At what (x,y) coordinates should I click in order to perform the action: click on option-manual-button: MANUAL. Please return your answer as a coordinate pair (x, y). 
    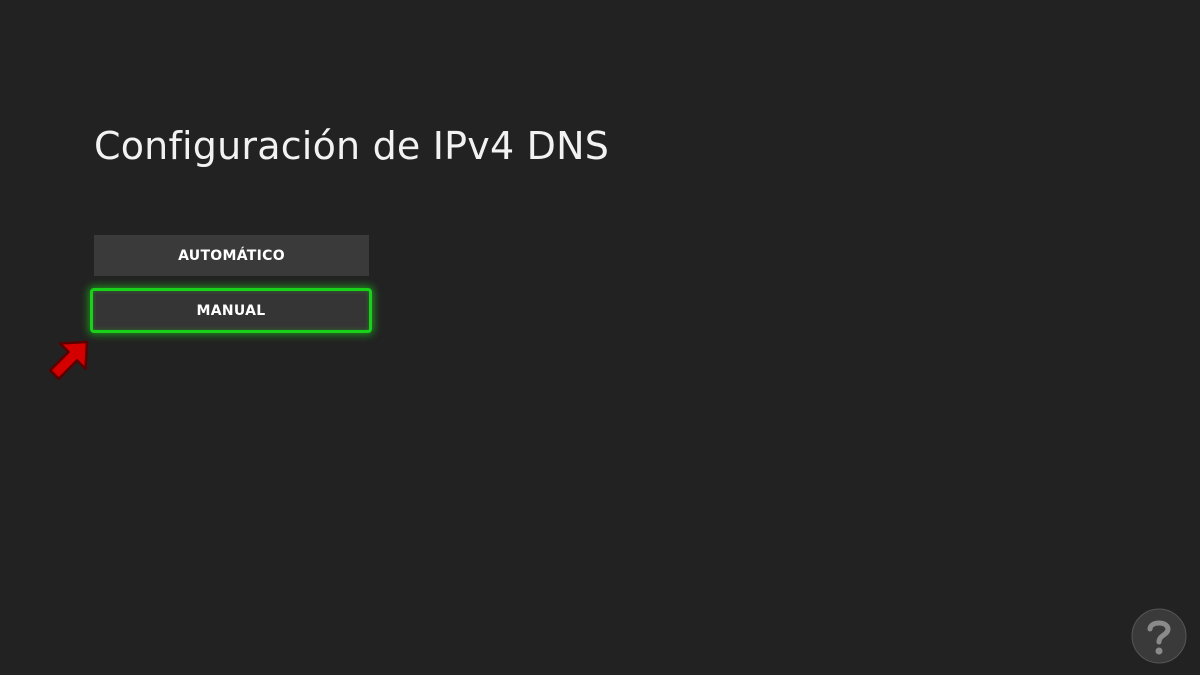
    Looking at the image, I should click on (231, 310).